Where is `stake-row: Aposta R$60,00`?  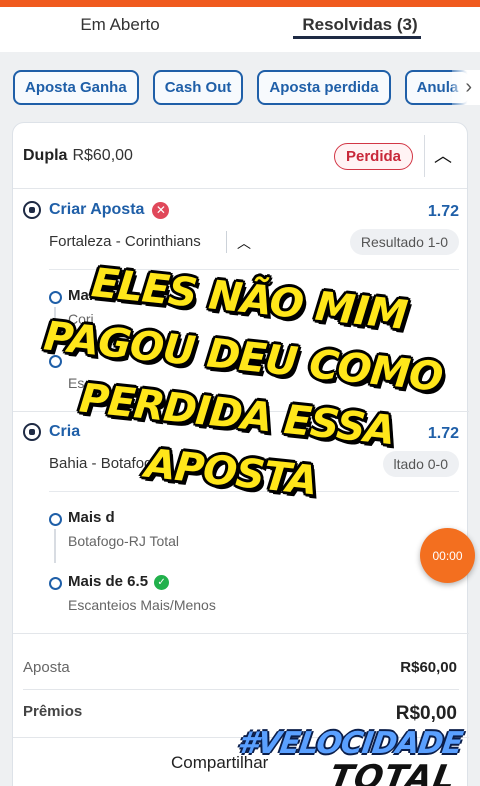 stake-row: Aposta R$60,00 is located at coordinates (240, 667).